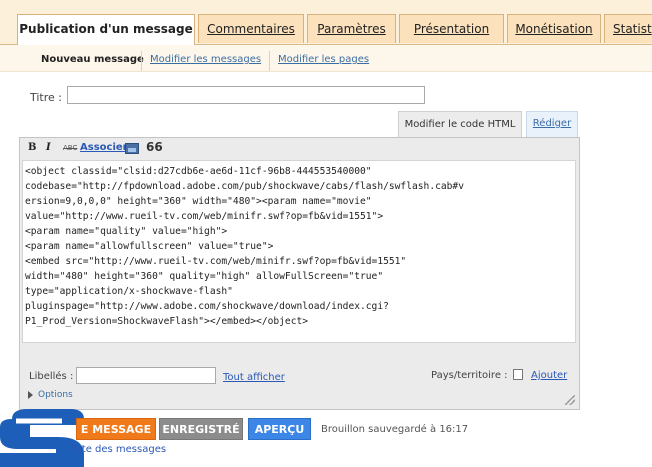 This screenshot has height=467, width=652. I want to click on options-toggle: Options, so click(50, 395).